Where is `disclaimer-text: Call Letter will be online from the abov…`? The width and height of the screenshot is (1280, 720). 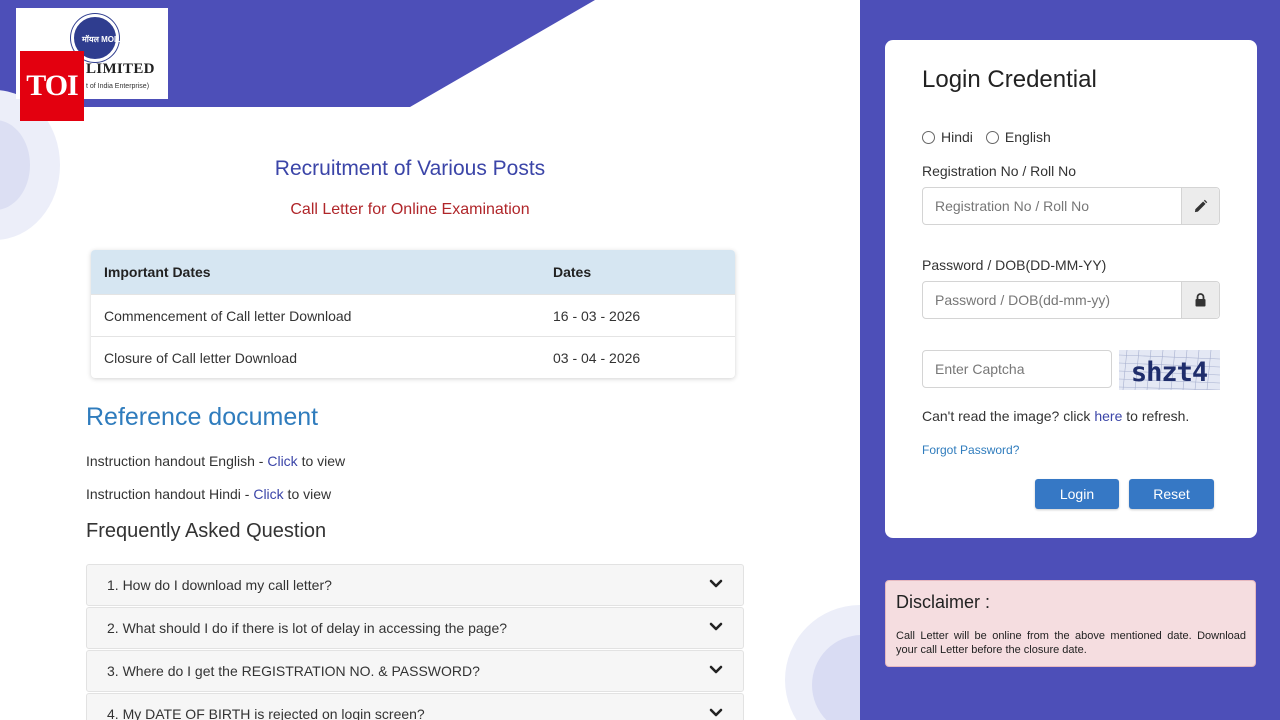 disclaimer-text: Call Letter will be online from the abov… is located at coordinates (1071, 643).